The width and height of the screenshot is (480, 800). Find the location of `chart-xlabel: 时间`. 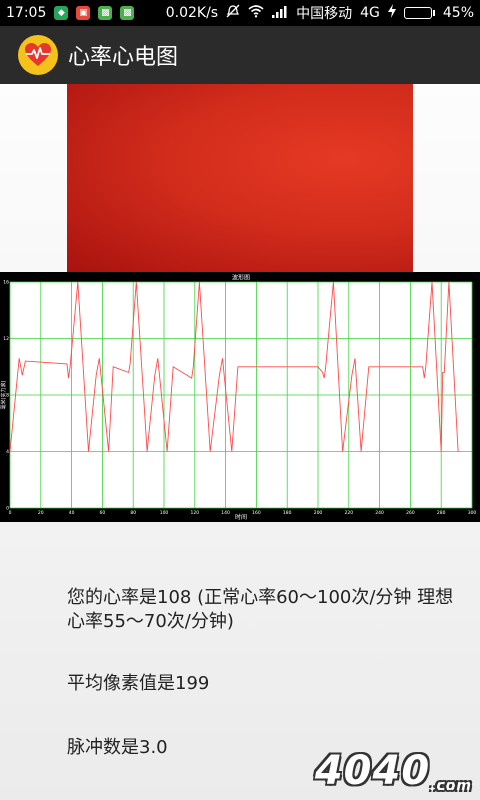

chart-xlabel: 时间 is located at coordinates (241, 517).